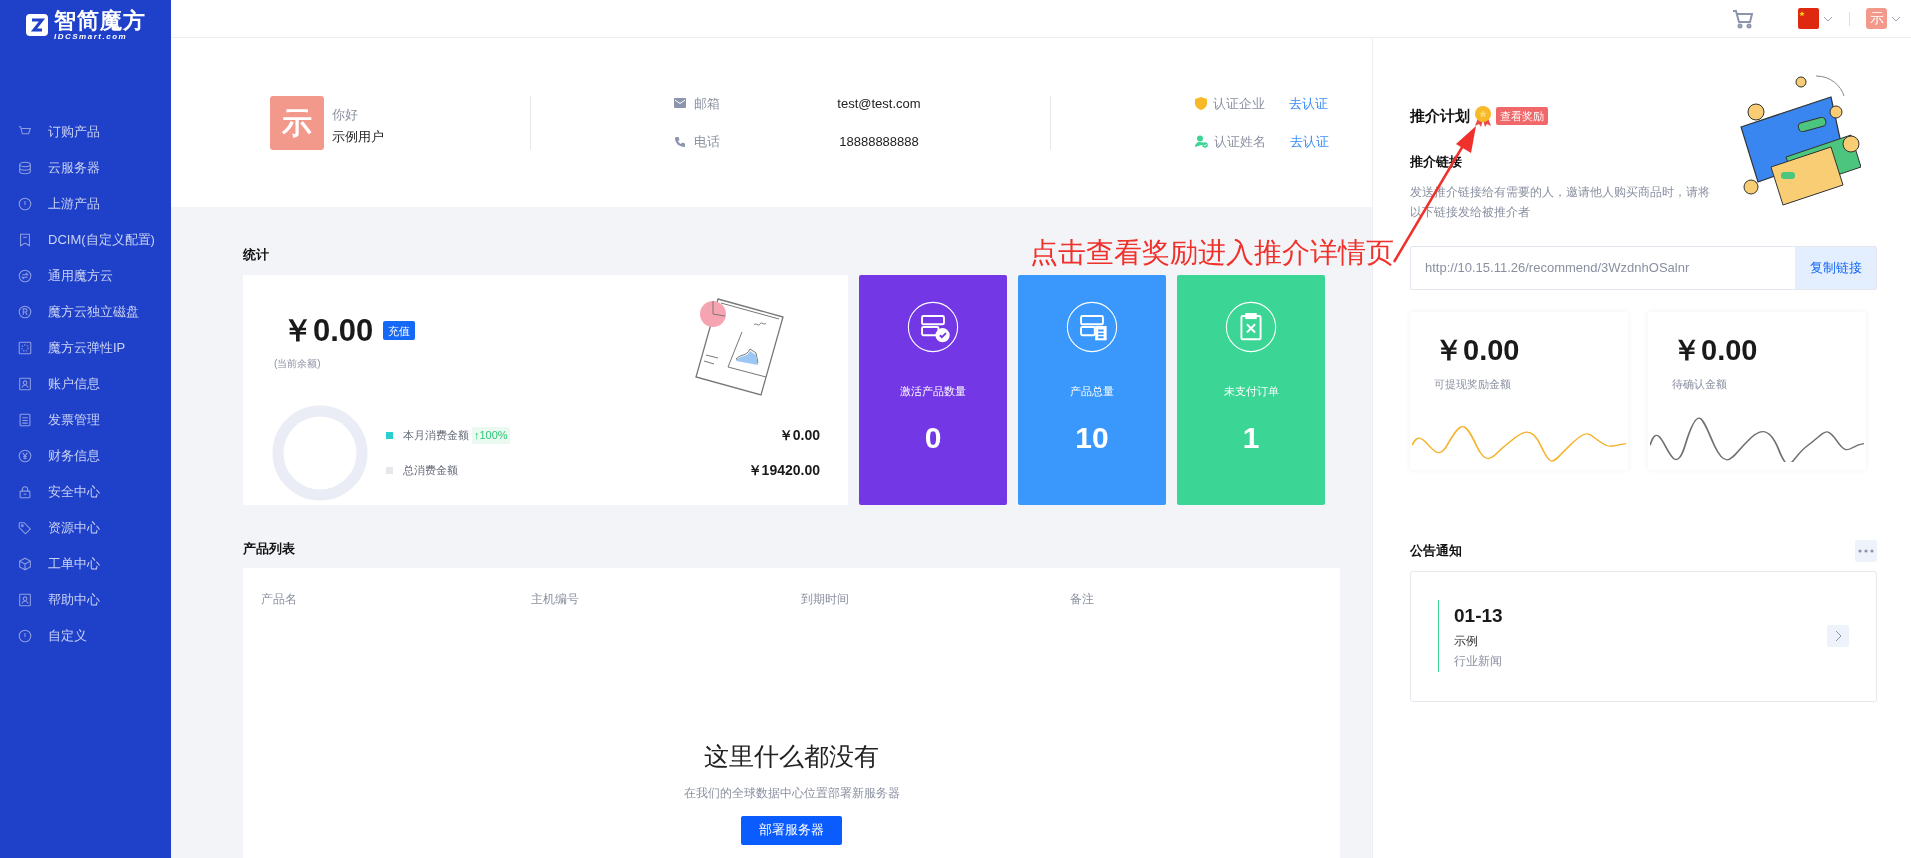 The image size is (1911, 858). Describe the element at coordinates (491, 435) in the screenshot. I see `change-badge: ↑100%` at that location.